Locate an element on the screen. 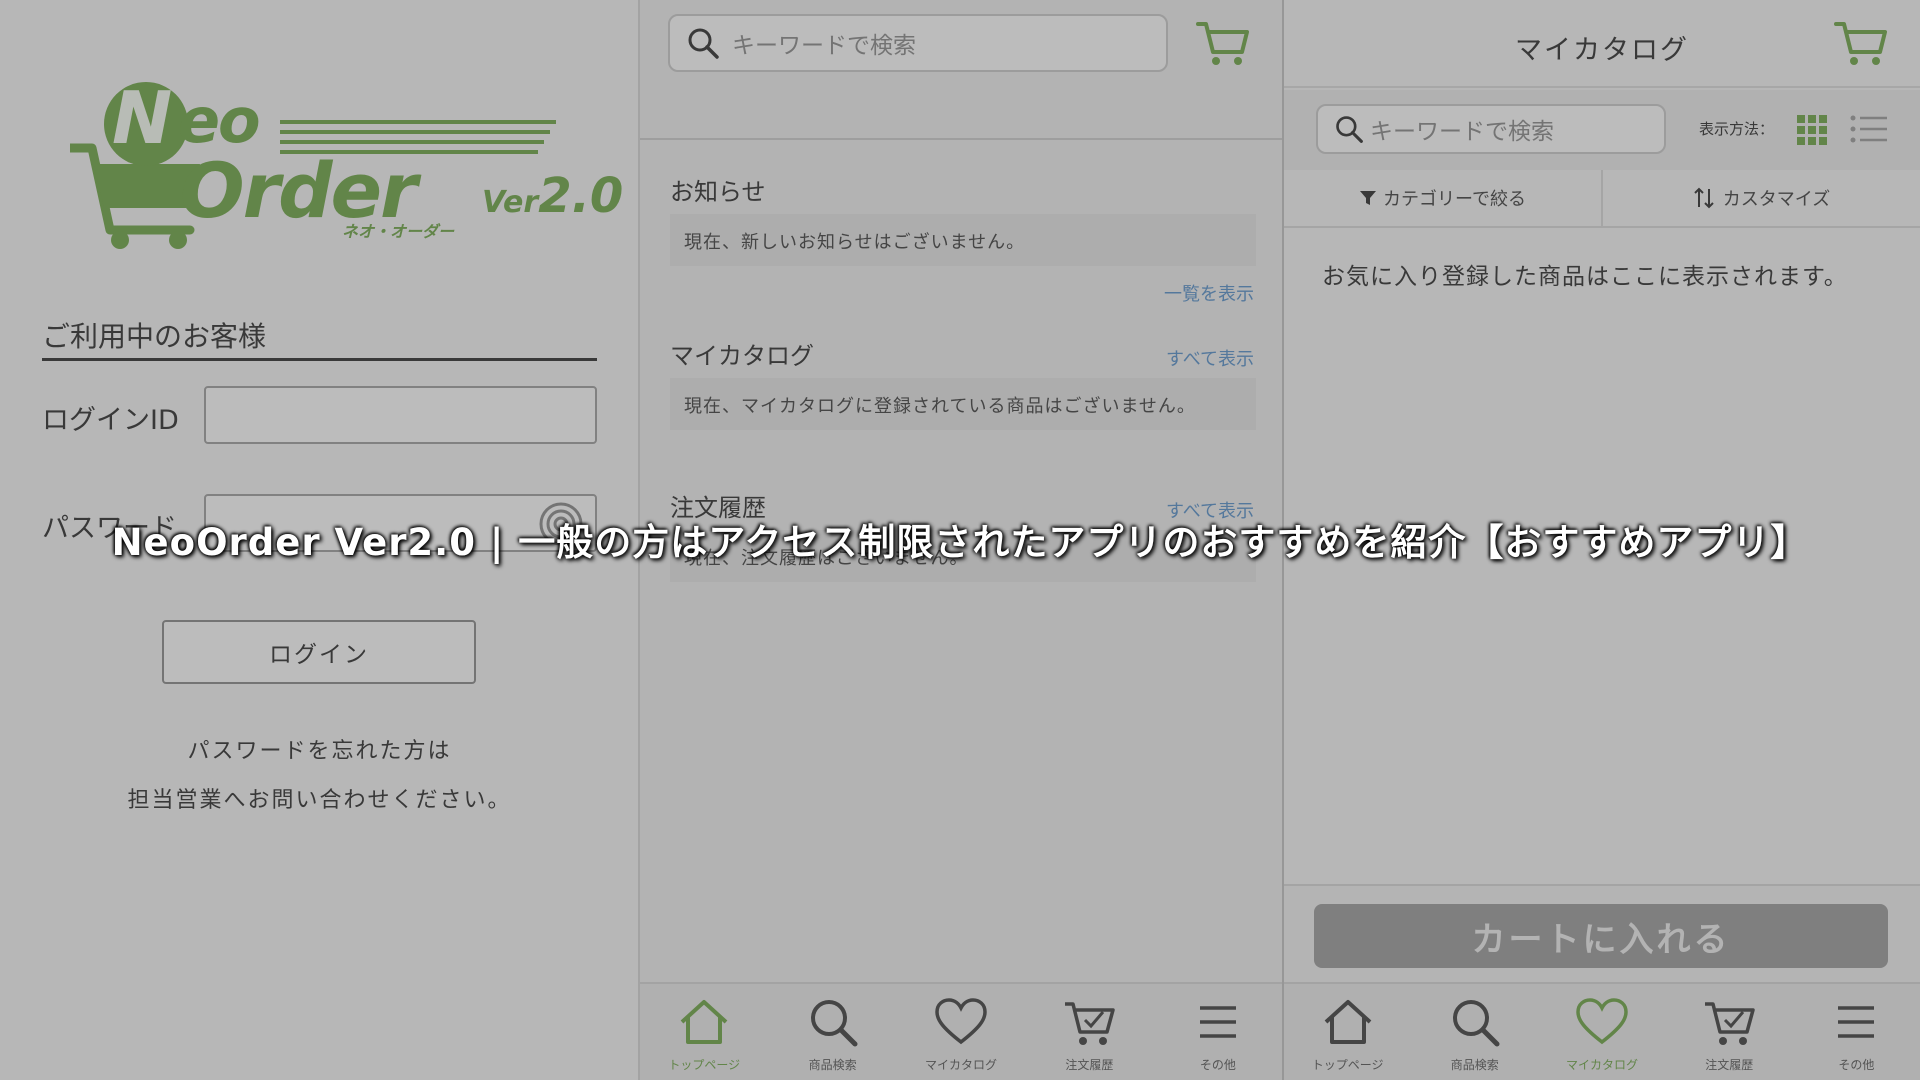 Image resolution: width=1920 pixels, height=1080 pixels. home-search-input: キーワードで検索 is located at coordinates (918, 43).